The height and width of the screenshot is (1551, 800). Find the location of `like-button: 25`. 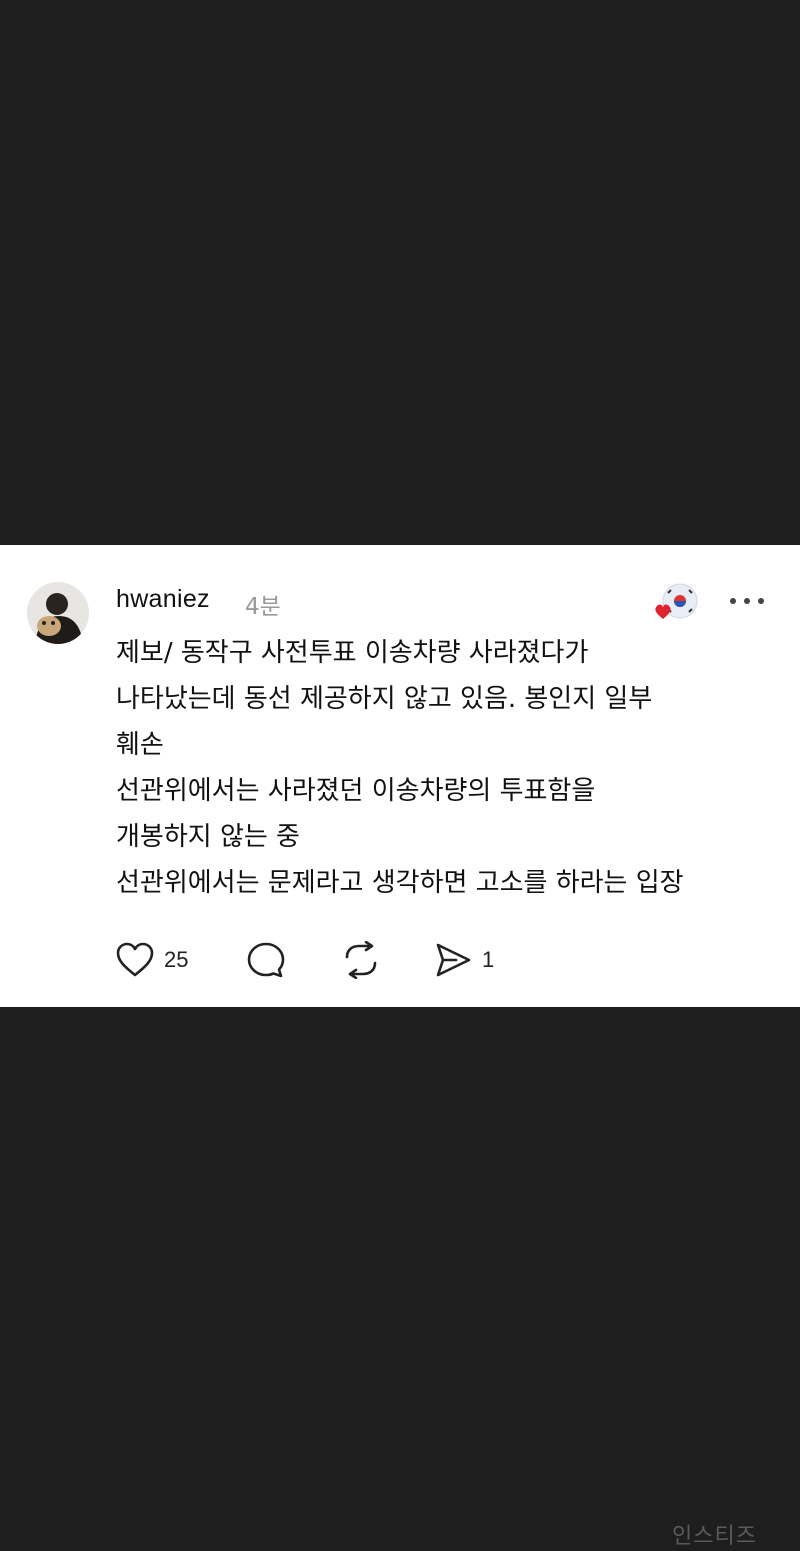

like-button: 25 is located at coordinates (152, 960).